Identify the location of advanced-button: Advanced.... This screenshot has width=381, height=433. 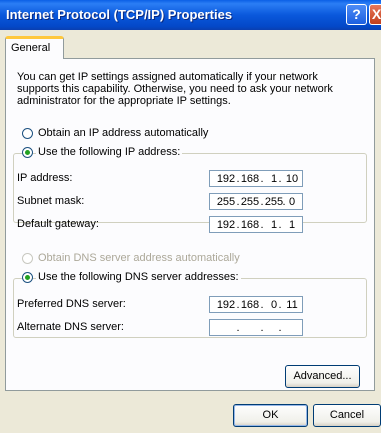
(322, 376).